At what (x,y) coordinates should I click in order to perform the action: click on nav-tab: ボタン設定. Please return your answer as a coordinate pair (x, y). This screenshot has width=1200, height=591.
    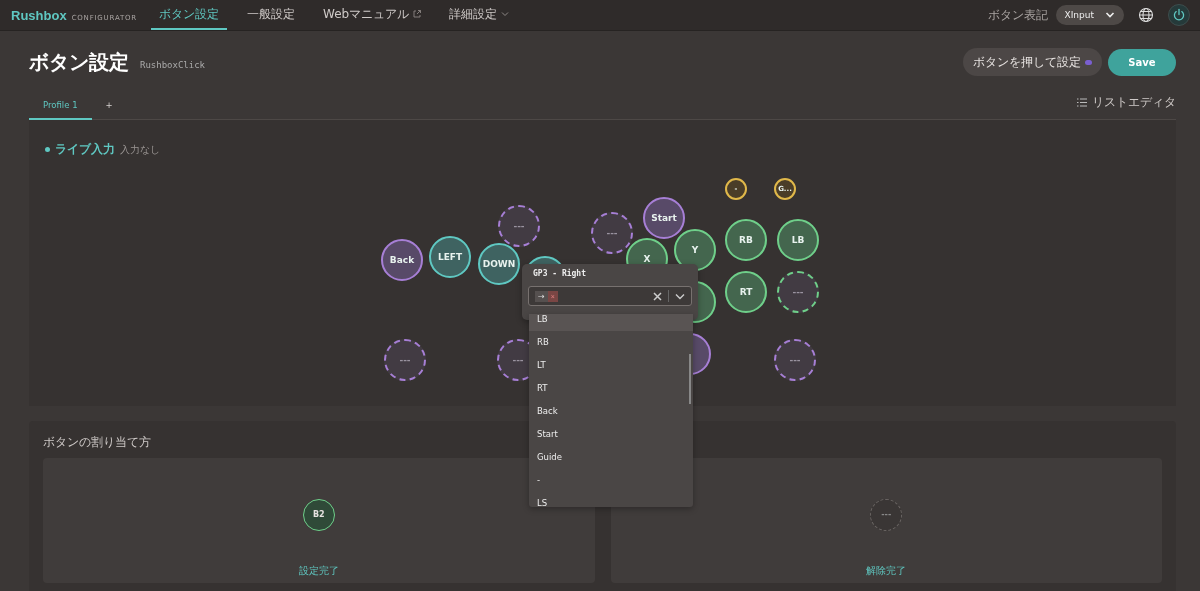
    Looking at the image, I should click on (189, 15).